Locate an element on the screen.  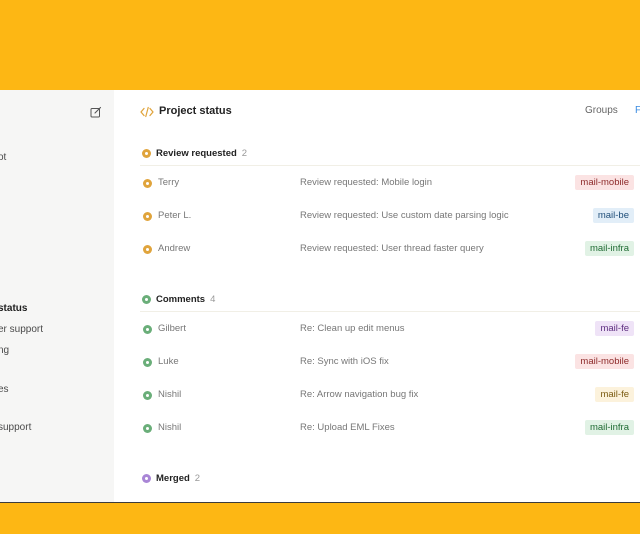
author-name: Gilbert is located at coordinates (172, 328).